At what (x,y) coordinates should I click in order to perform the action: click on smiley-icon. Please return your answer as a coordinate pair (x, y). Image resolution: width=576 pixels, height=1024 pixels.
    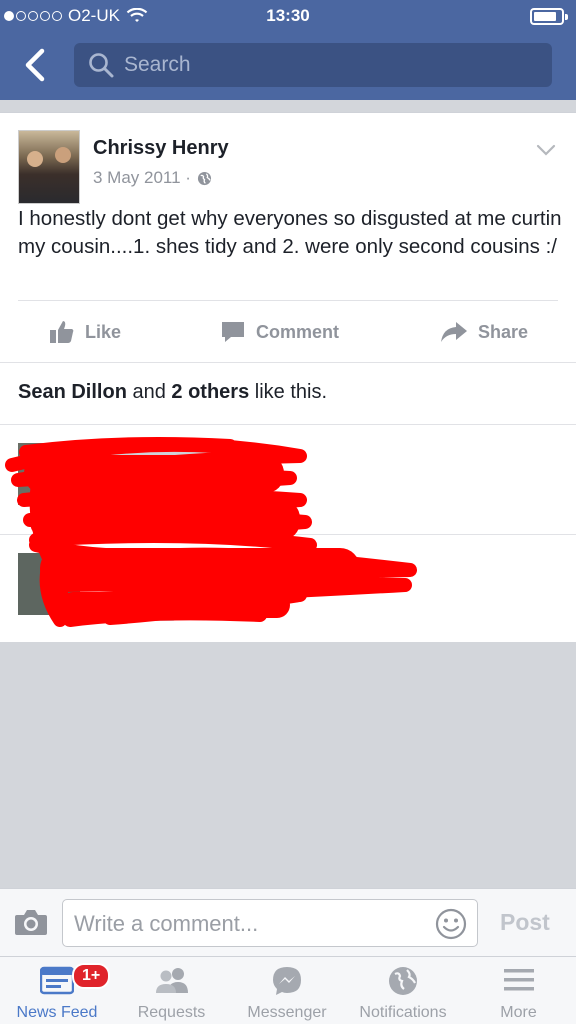
    Looking at the image, I should click on (451, 924).